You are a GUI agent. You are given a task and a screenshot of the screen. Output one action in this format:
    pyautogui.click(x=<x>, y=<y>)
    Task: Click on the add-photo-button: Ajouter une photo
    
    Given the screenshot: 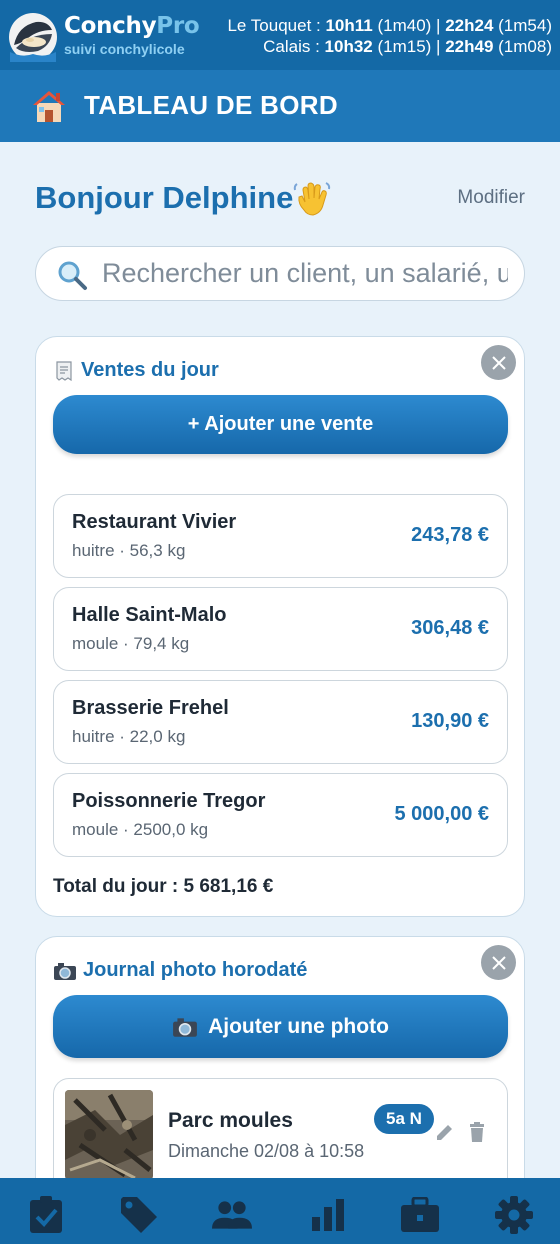 What is the action you would take?
    pyautogui.click(x=280, y=1026)
    